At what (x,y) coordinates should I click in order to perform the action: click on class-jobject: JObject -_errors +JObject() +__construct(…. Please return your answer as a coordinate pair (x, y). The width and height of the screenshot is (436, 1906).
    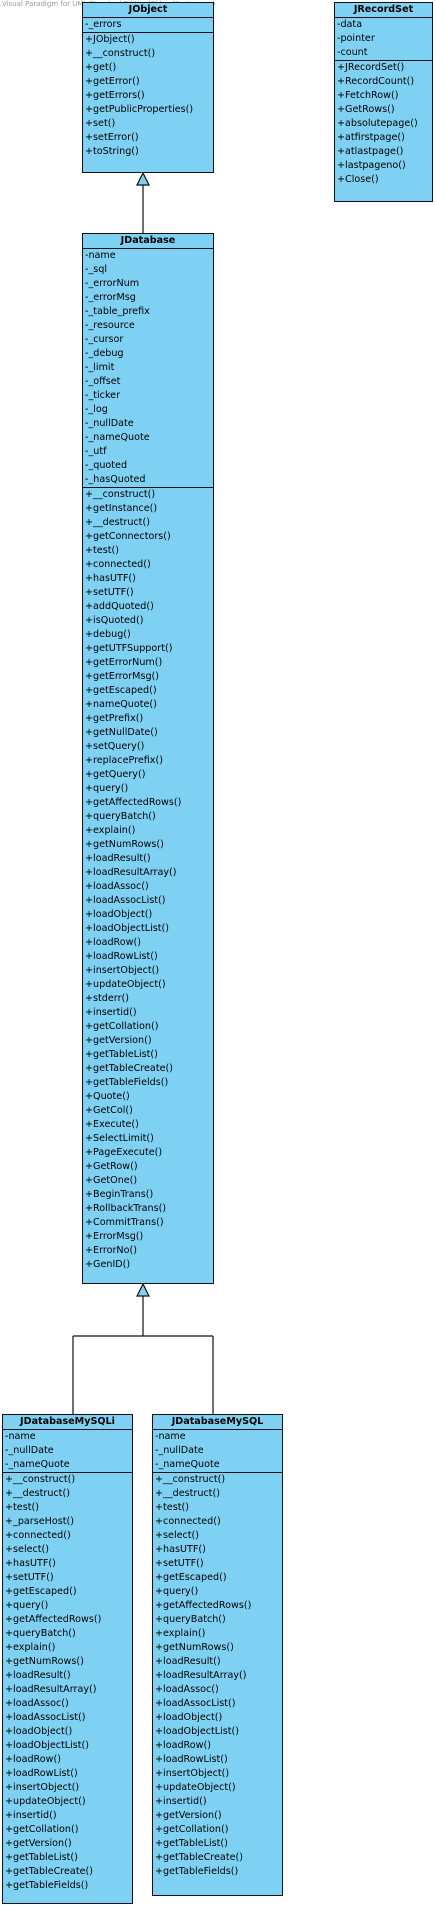
    Looking at the image, I should click on (148, 87).